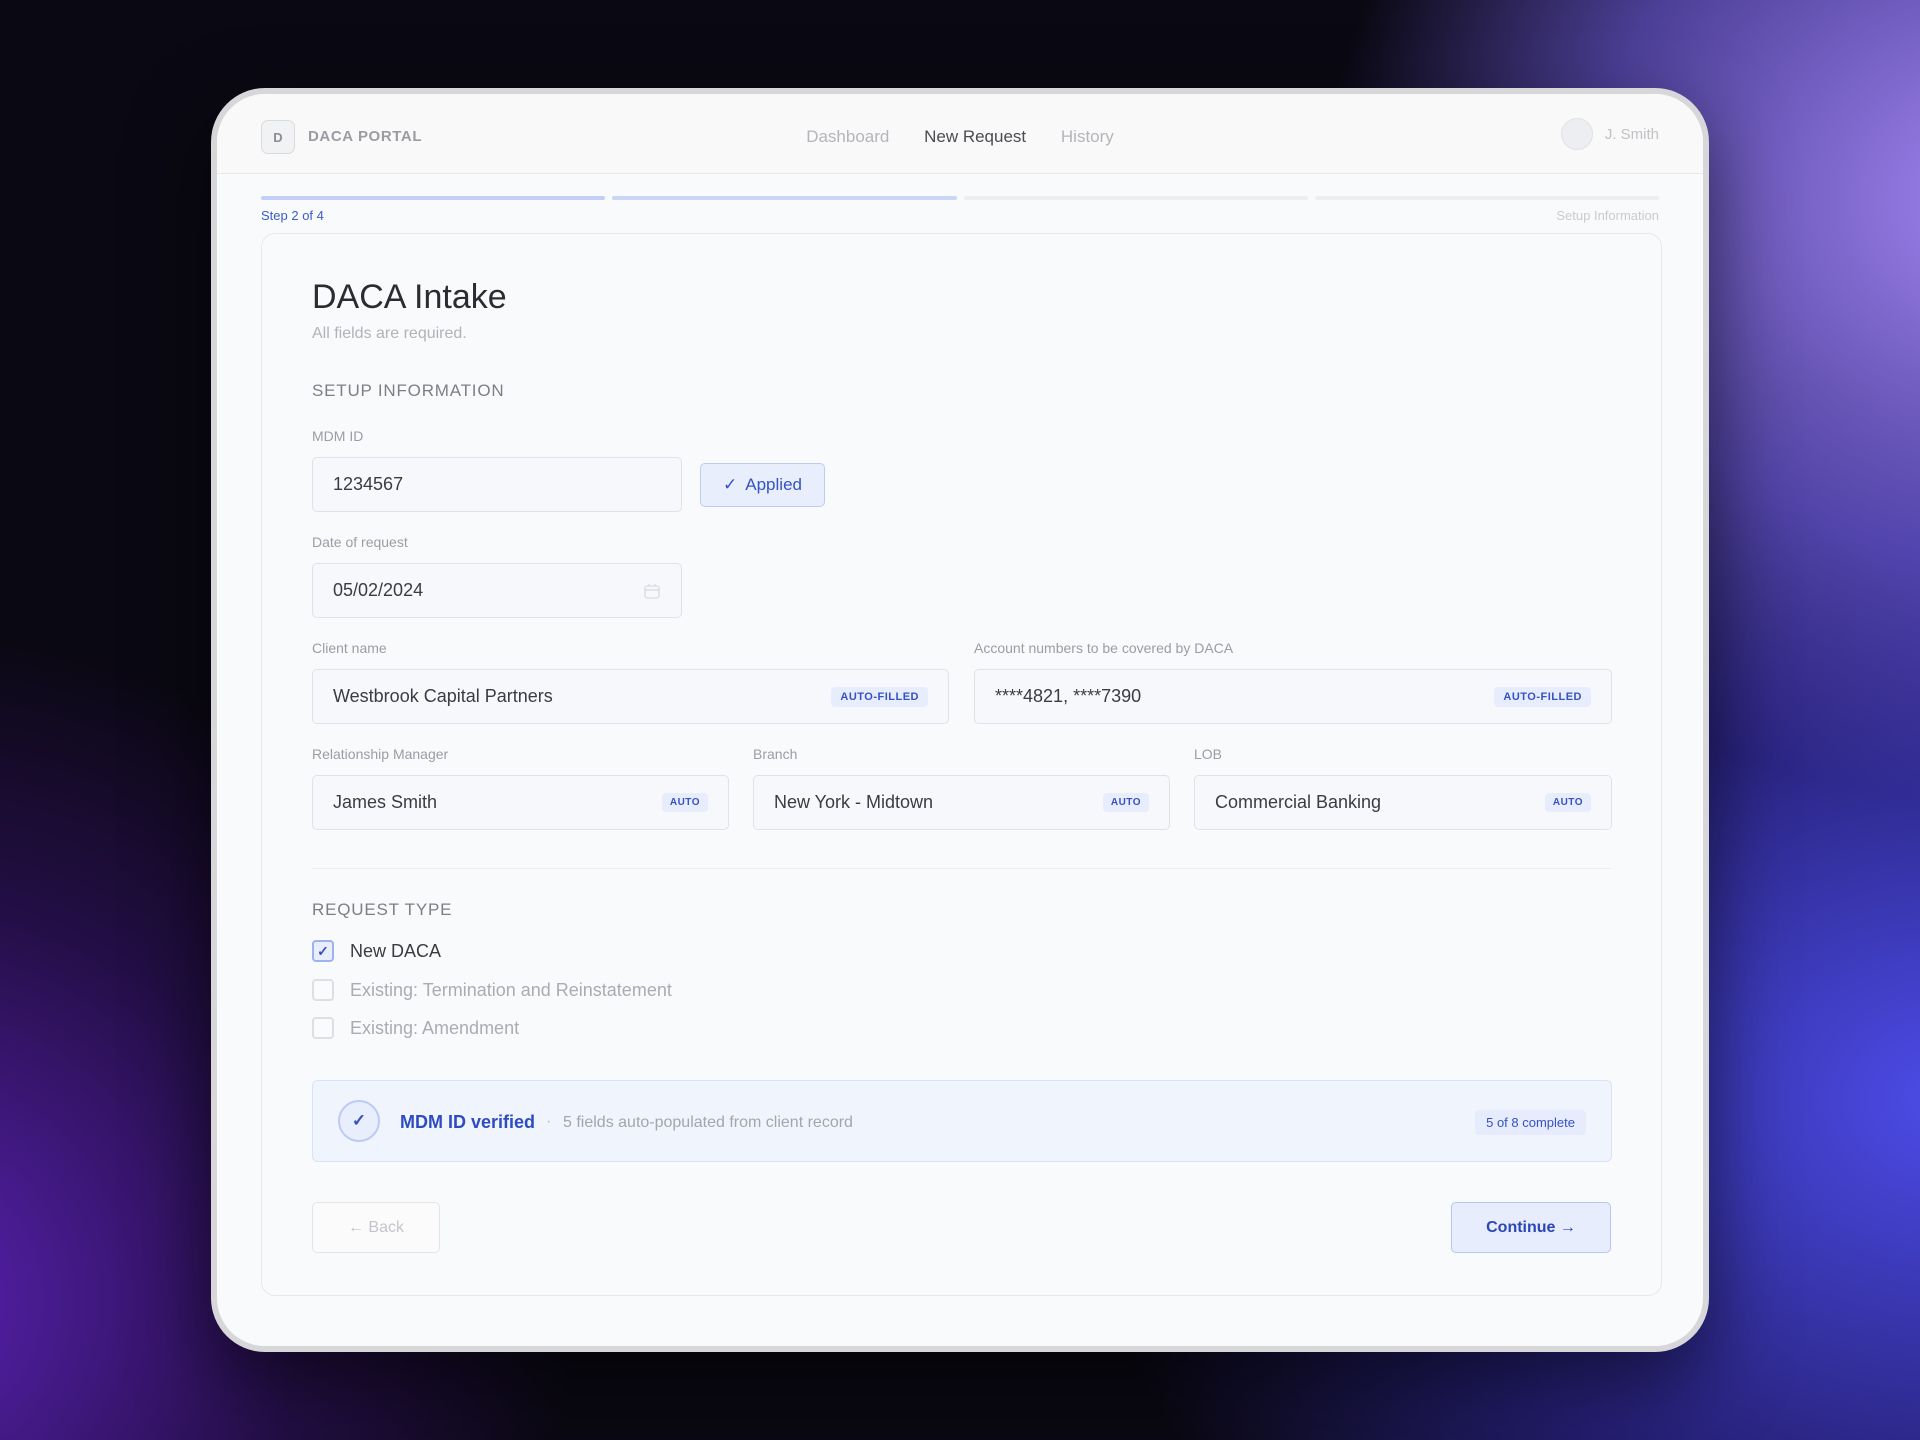 Image resolution: width=1920 pixels, height=1440 pixels. I want to click on user-name: J. Smith, so click(1631, 134).